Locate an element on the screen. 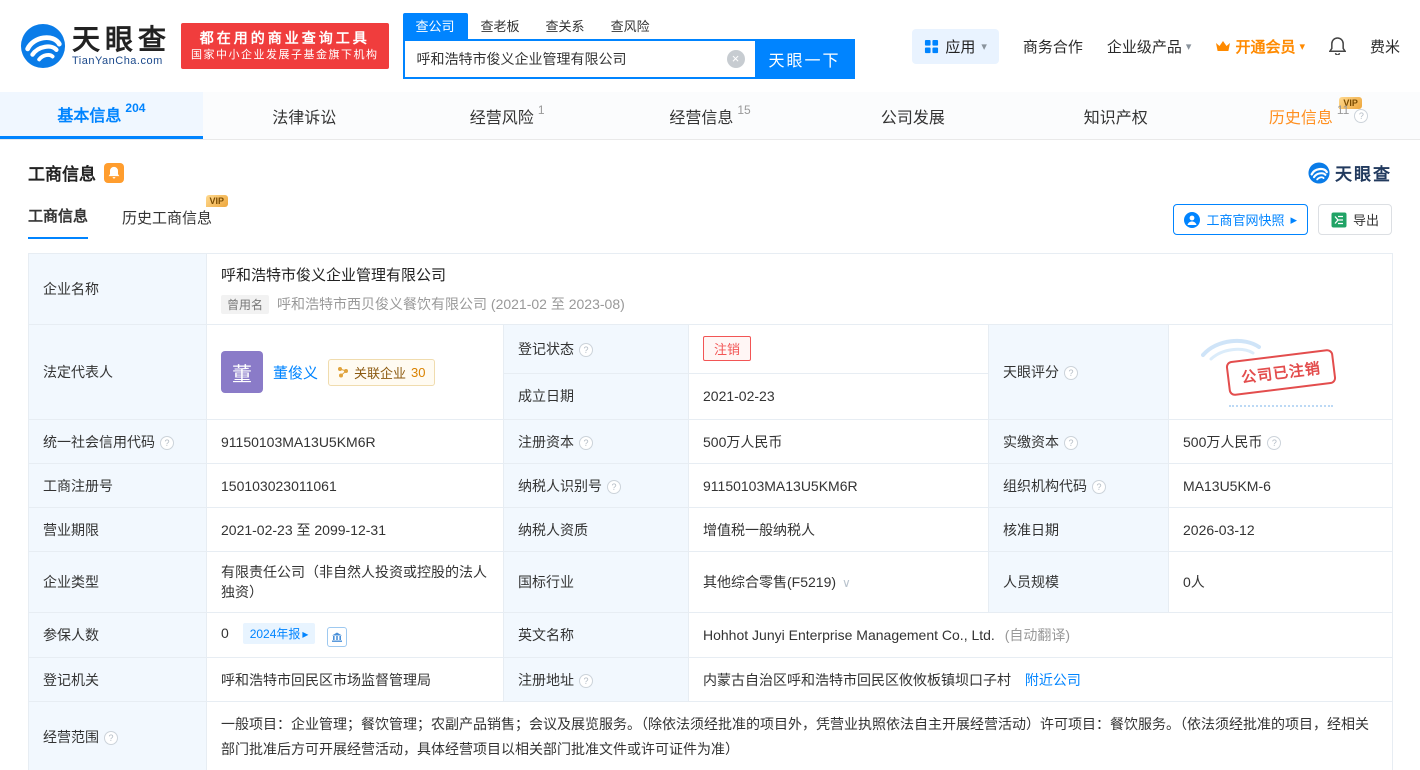 This screenshot has height=770, width=1420. label-text: 法定代表人 is located at coordinates (78, 372).